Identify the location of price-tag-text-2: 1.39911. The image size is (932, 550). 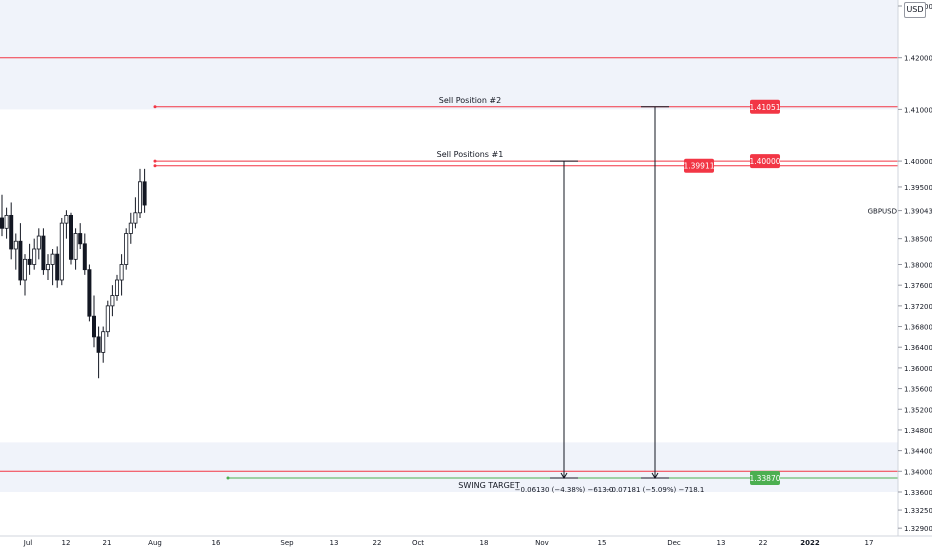
(698, 166).